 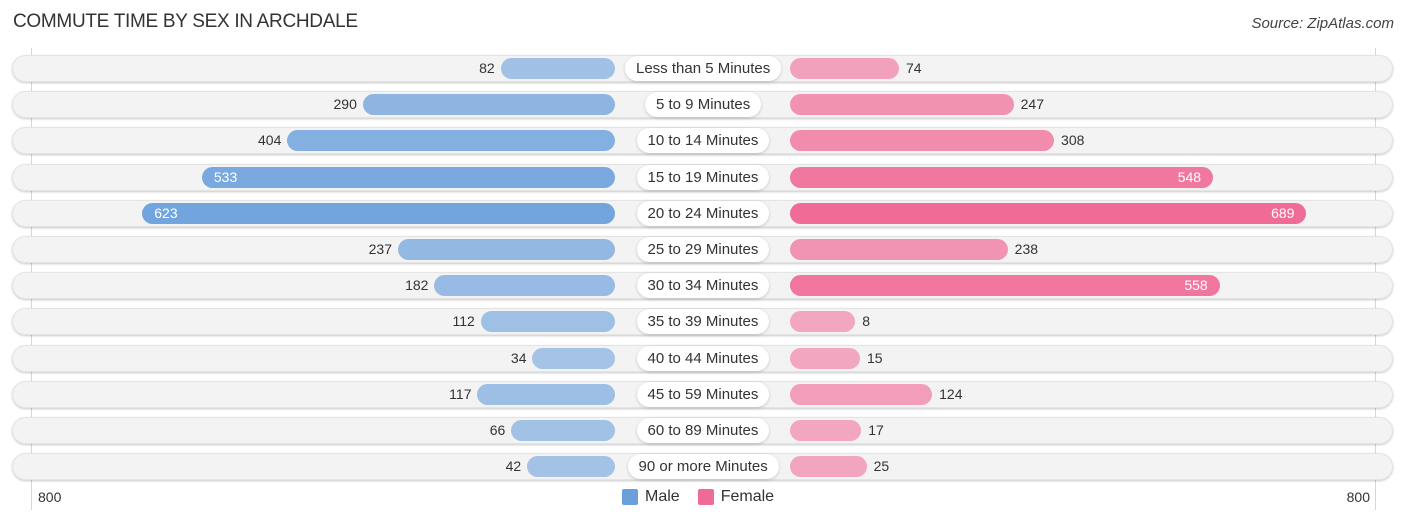 I want to click on value-label-female: 308, so click(x=1073, y=140).